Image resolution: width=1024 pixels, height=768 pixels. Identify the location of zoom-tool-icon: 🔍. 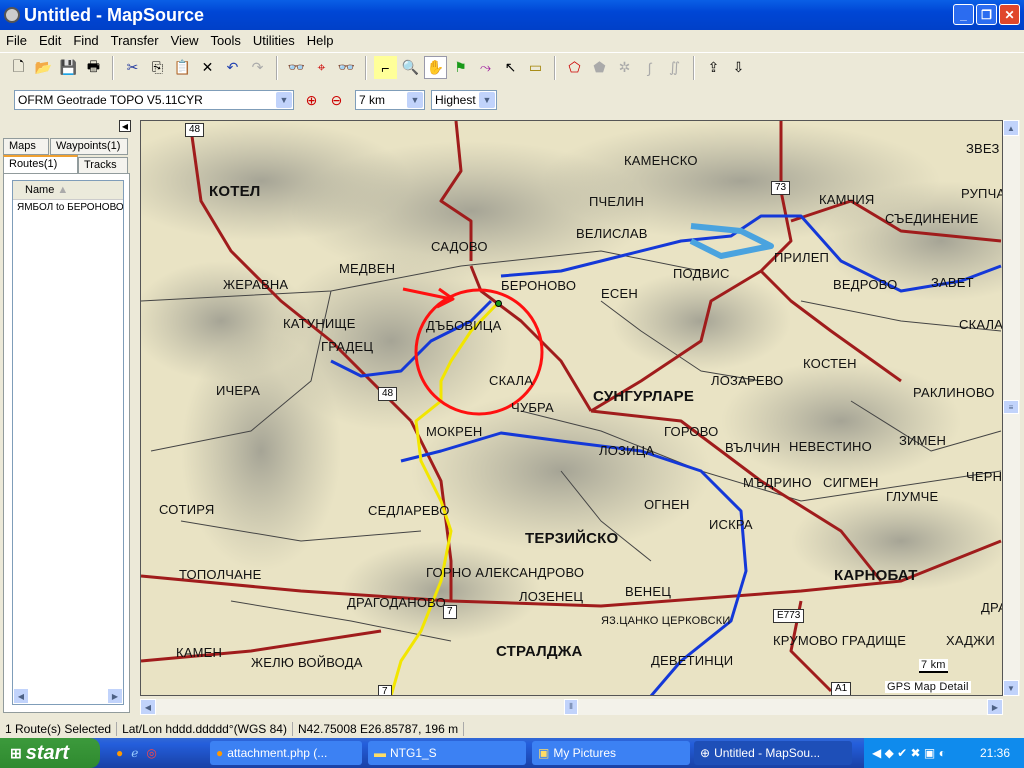
(410, 67).